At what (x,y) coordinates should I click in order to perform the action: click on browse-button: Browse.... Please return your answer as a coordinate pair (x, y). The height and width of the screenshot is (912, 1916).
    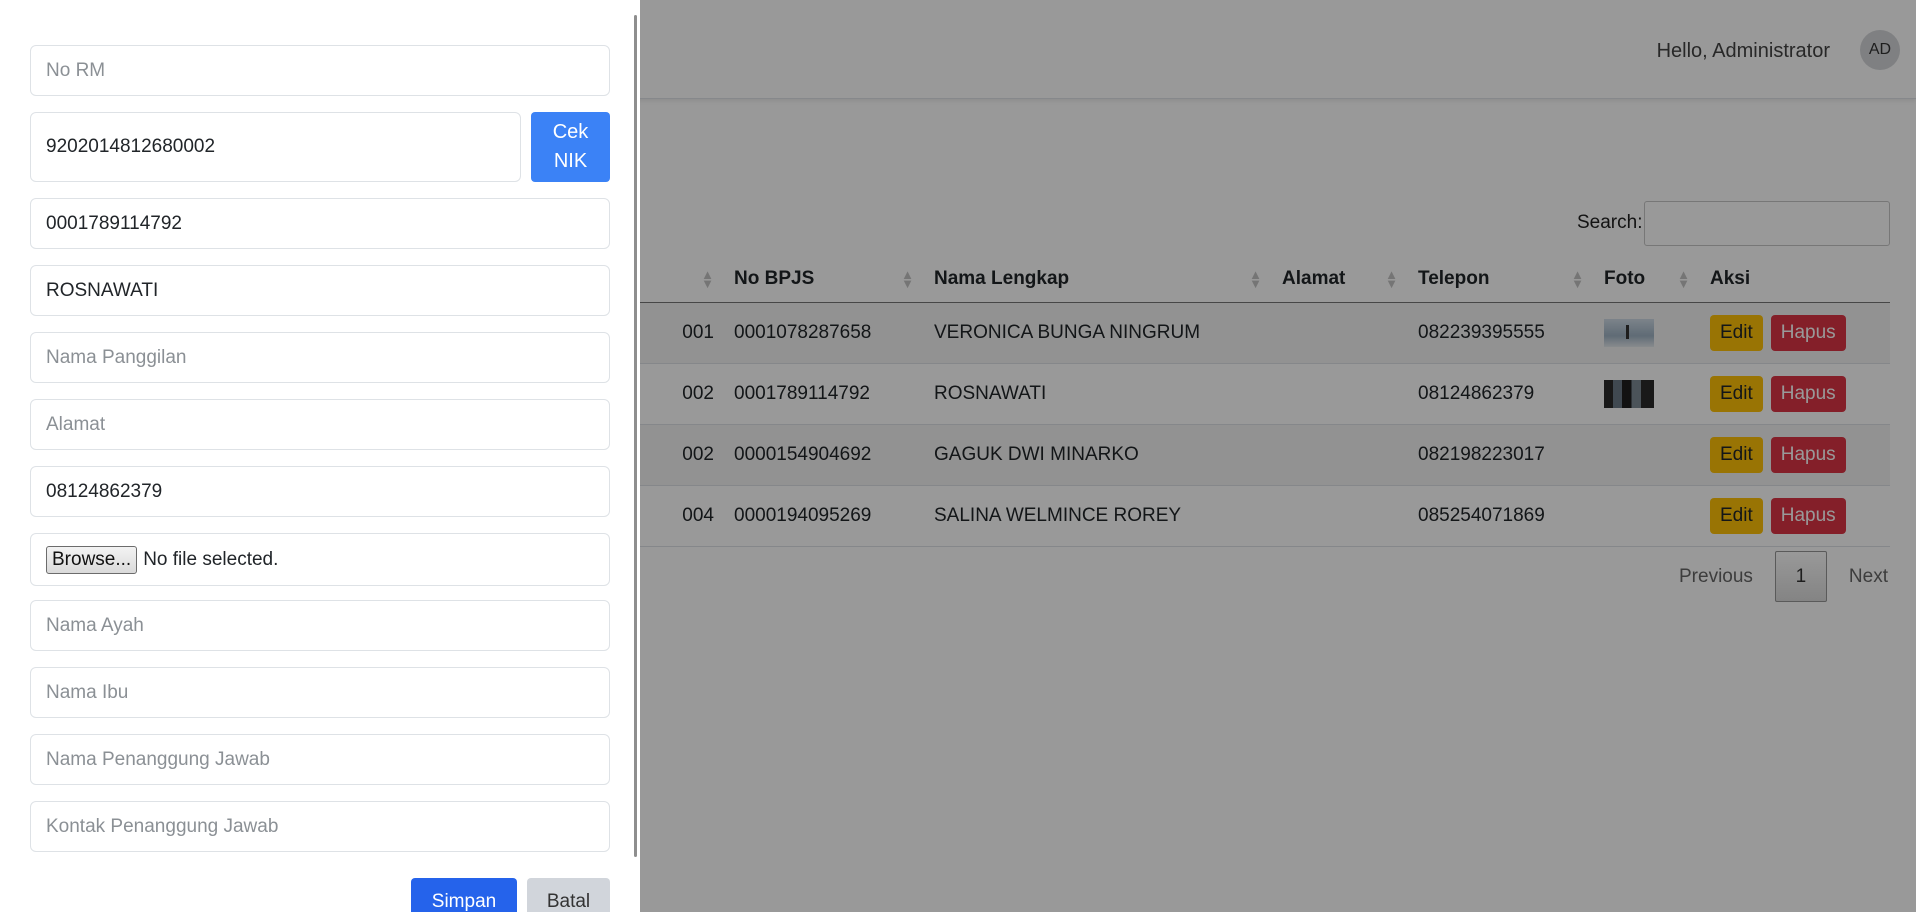
    Looking at the image, I should click on (92, 559).